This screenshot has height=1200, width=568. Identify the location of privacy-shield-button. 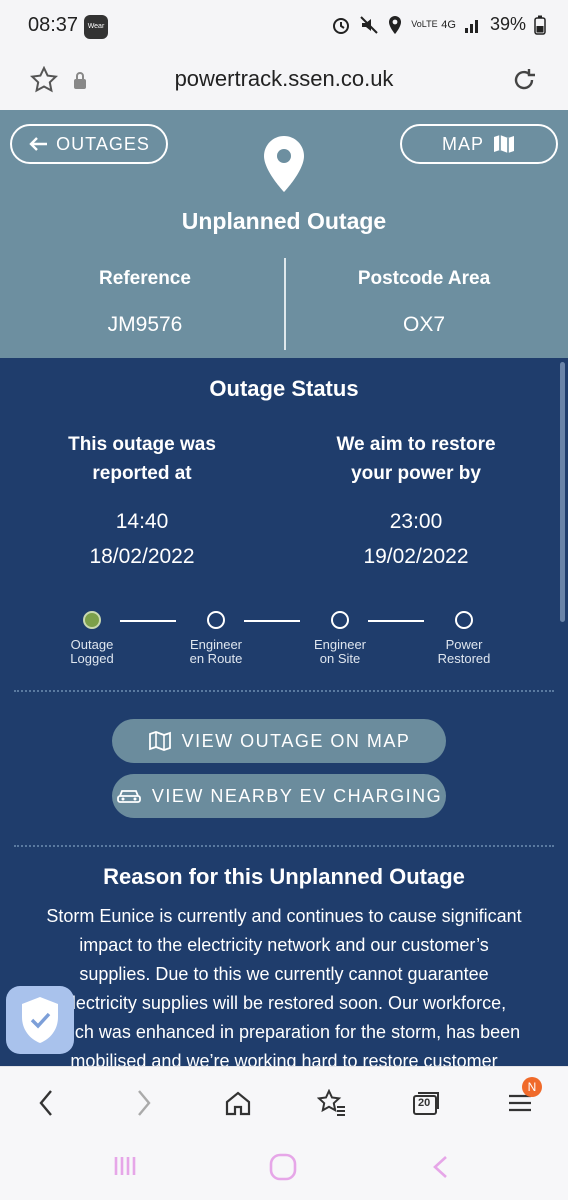
(40, 1020).